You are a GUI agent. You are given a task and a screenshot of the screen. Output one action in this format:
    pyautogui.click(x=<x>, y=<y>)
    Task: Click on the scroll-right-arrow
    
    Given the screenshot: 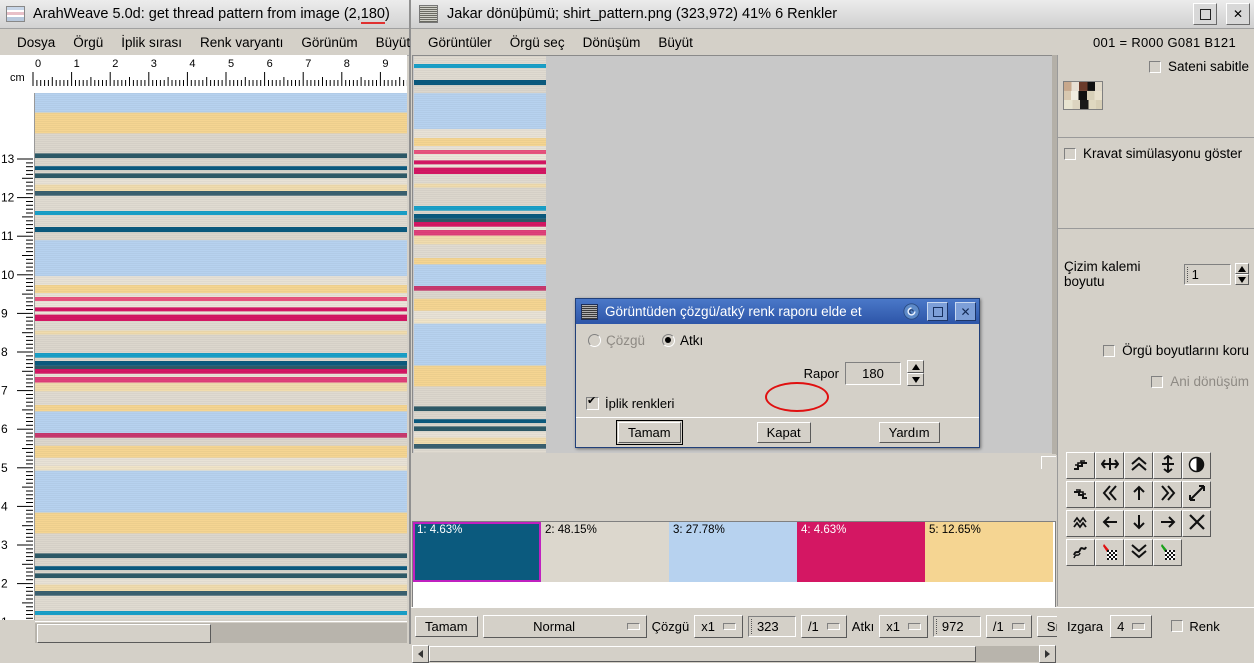 What is the action you would take?
    pyautogui.click(x=1047, y=654)
    